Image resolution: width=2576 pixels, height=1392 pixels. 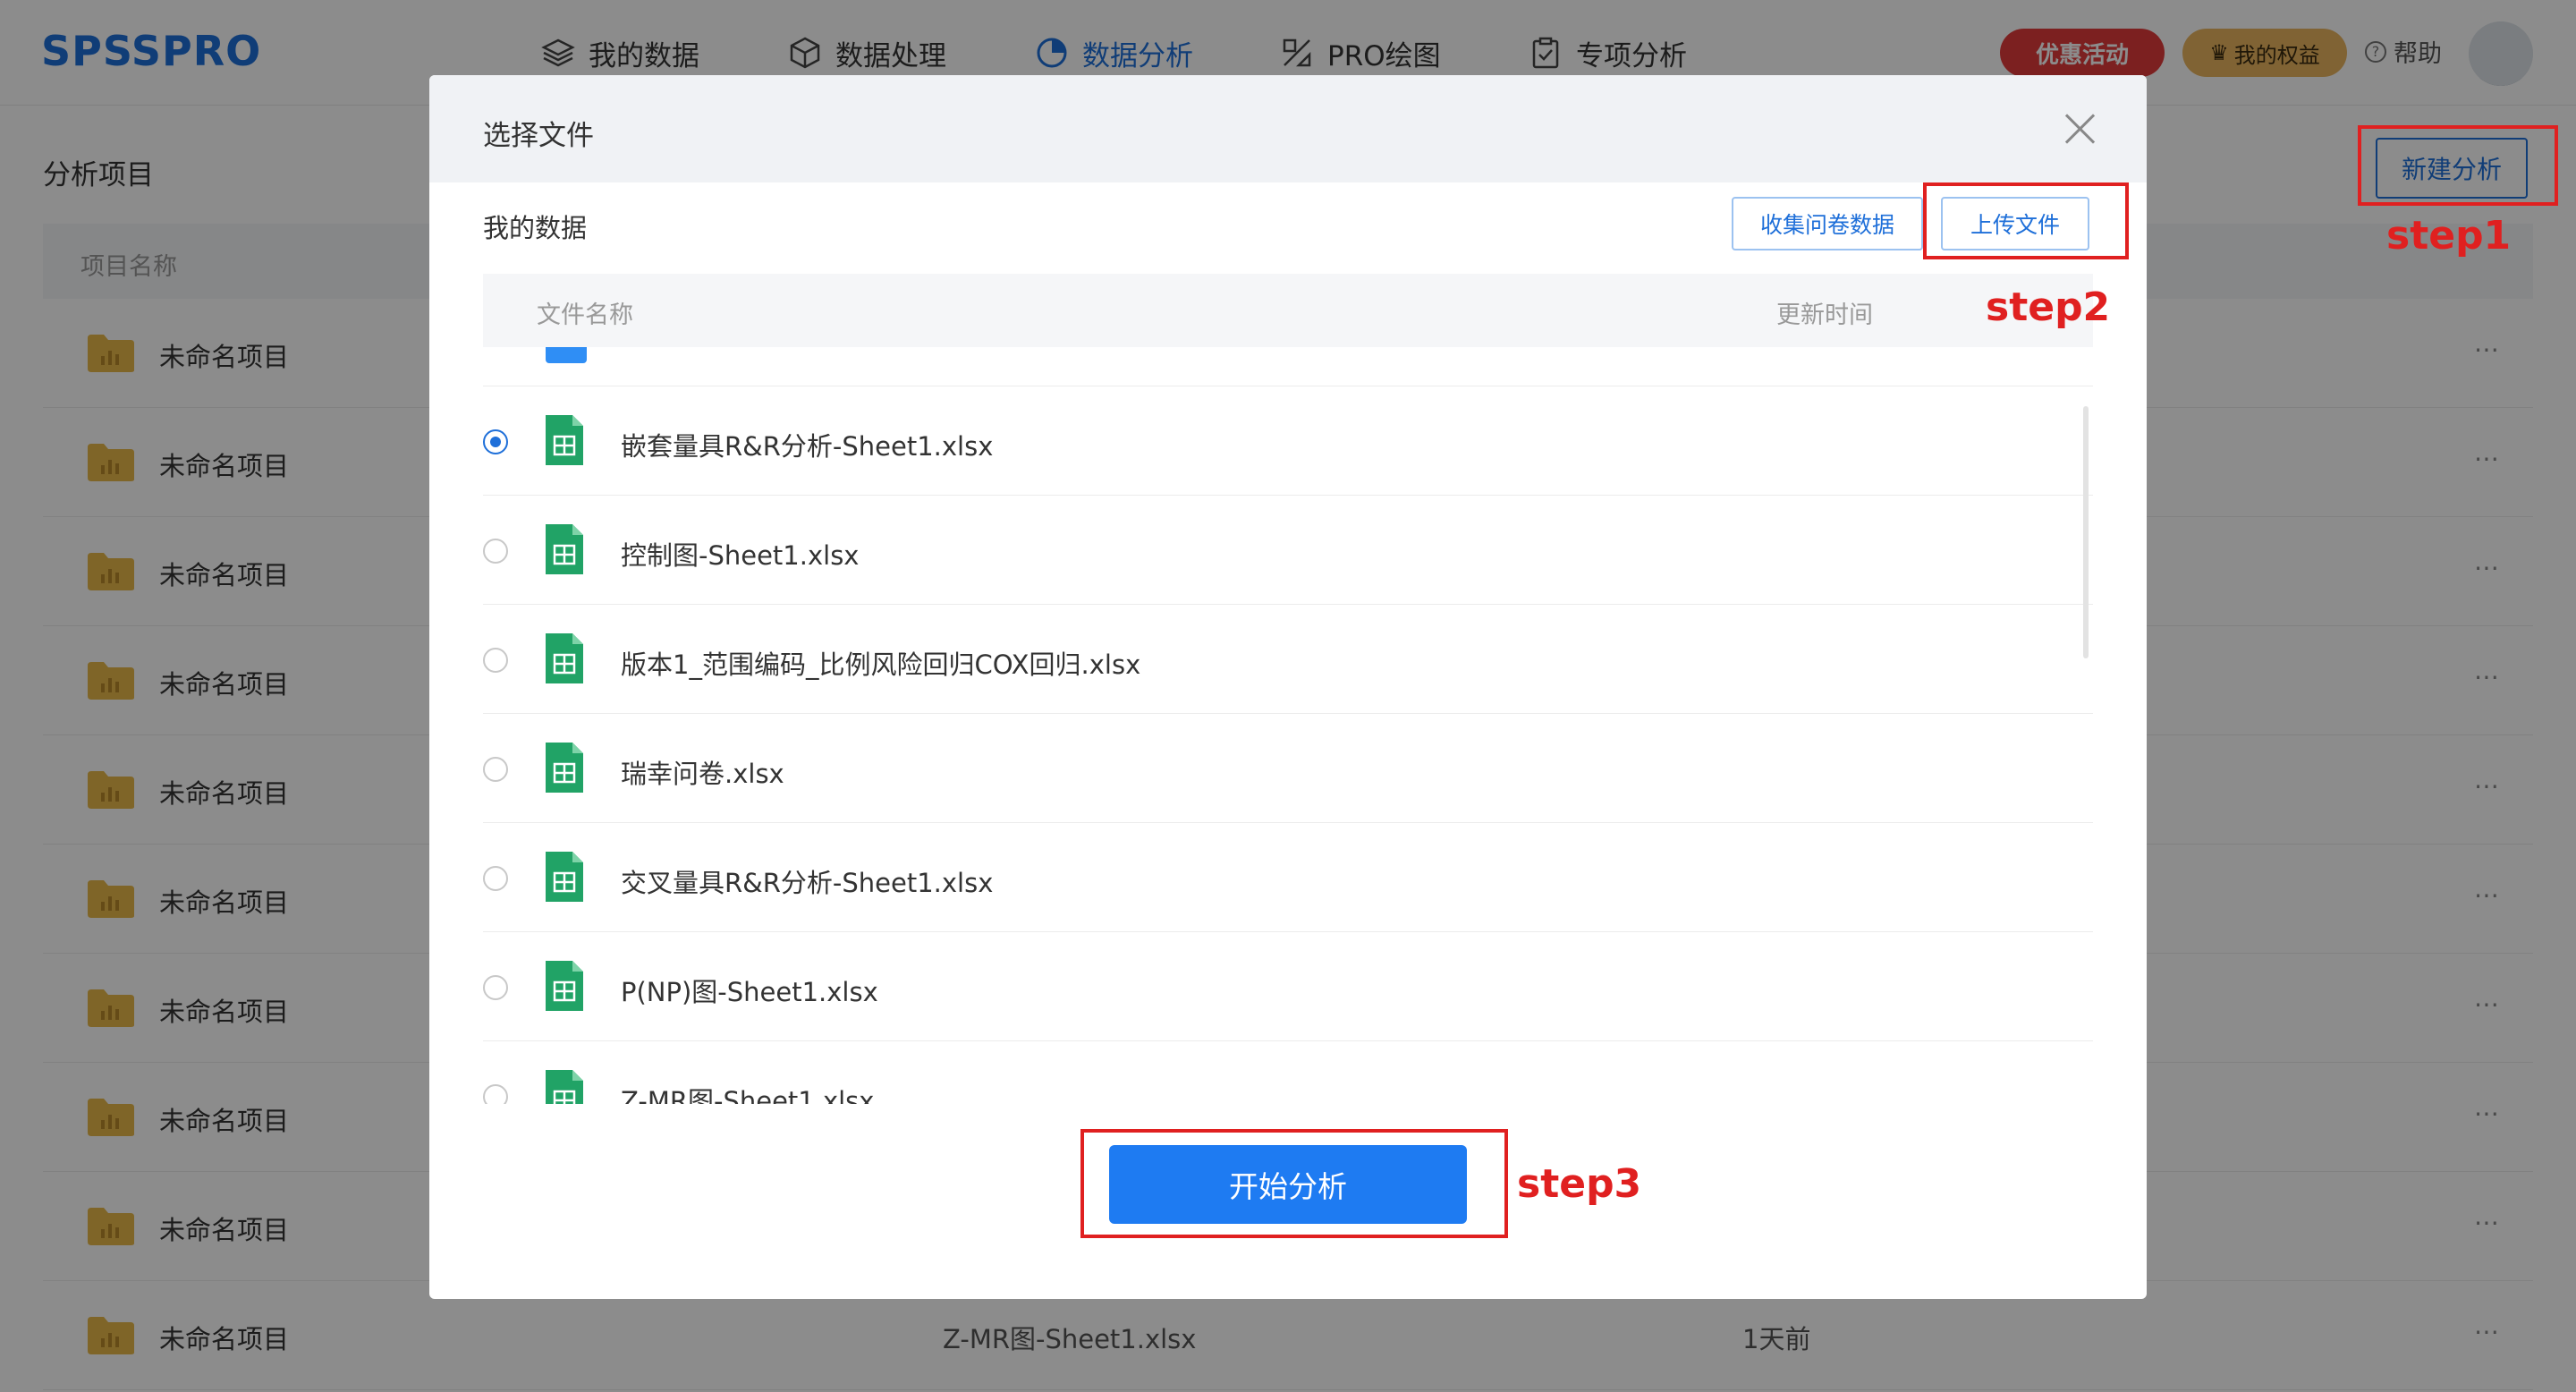 I want to click on file-row: P(NP)图-Sheet1.xlsx, so click(x=1288, y=986).